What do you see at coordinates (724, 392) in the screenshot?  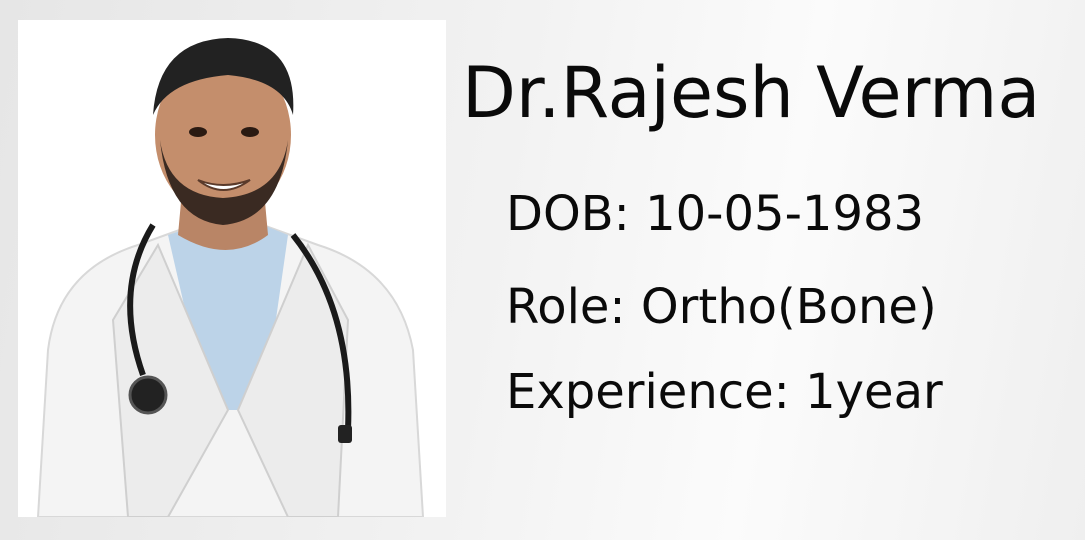 I see `doctor-experience: Experience: 1year` at bounding box center [724, 392].